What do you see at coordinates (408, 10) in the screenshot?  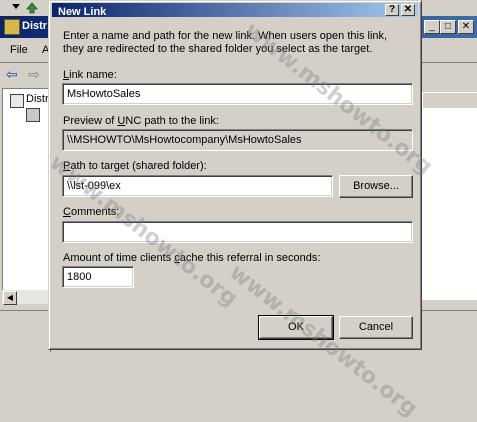 I see `dialog-close-button: ✕` at bounding box center [408, 10].